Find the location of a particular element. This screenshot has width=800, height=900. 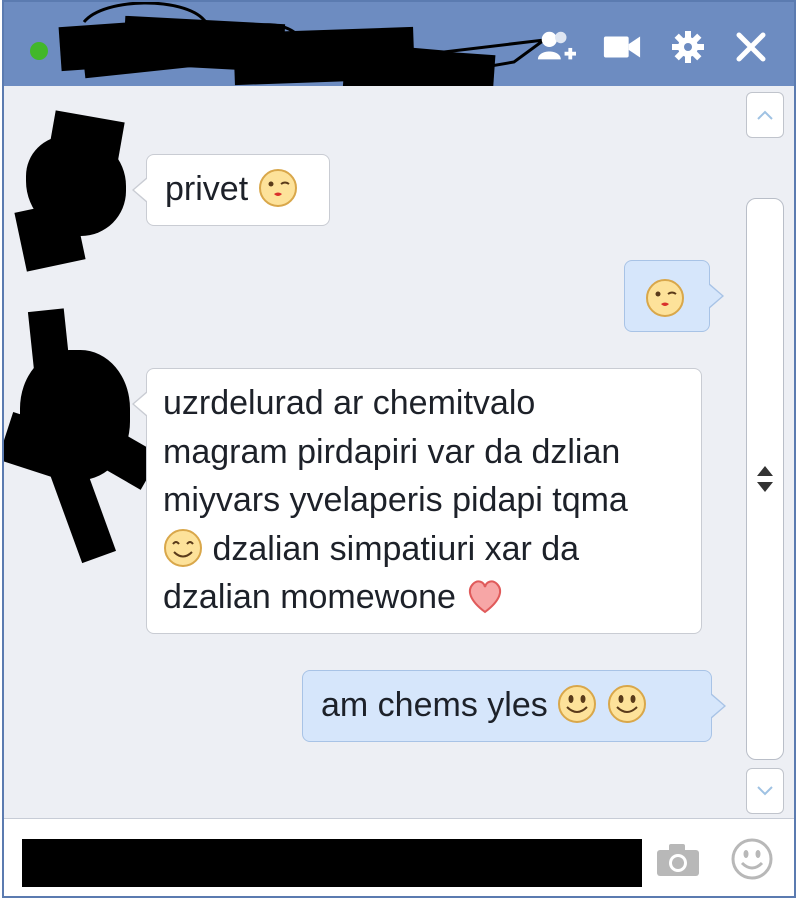

chevron-up-icon is located at coordinates (765, 115).